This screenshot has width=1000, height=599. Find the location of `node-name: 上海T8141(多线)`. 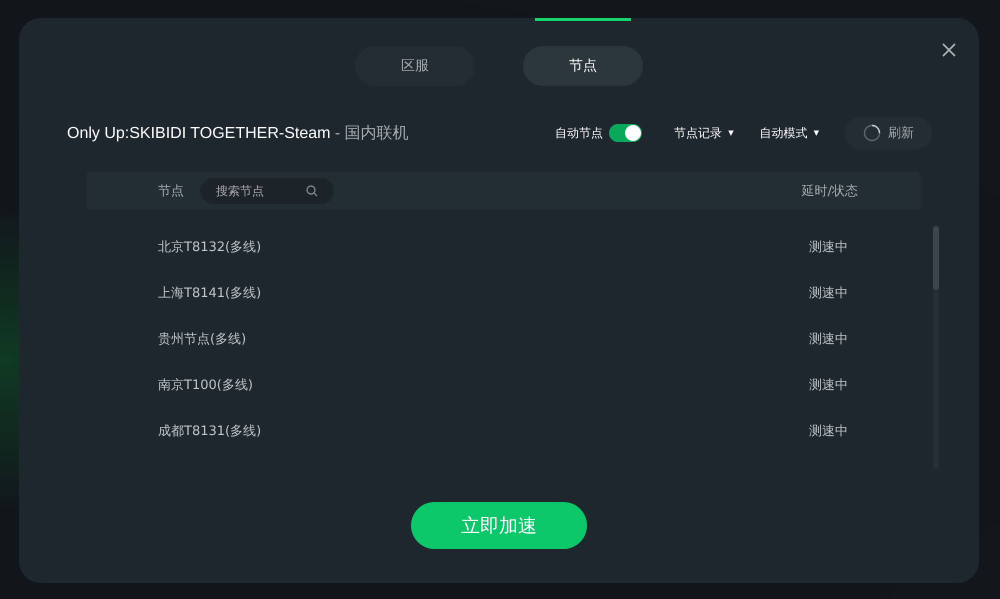

node-name: 上海T8141(多线) is located at coordinates (210, 293).